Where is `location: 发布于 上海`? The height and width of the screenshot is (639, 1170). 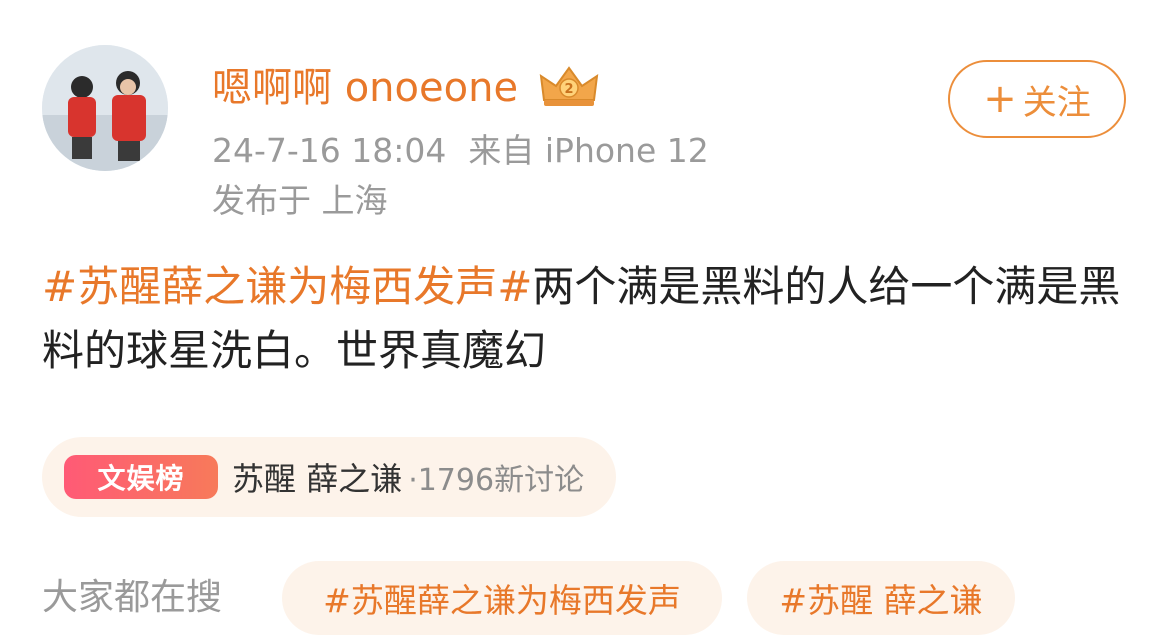 location: 发布于 上海 is located at coordinates (300, 200).